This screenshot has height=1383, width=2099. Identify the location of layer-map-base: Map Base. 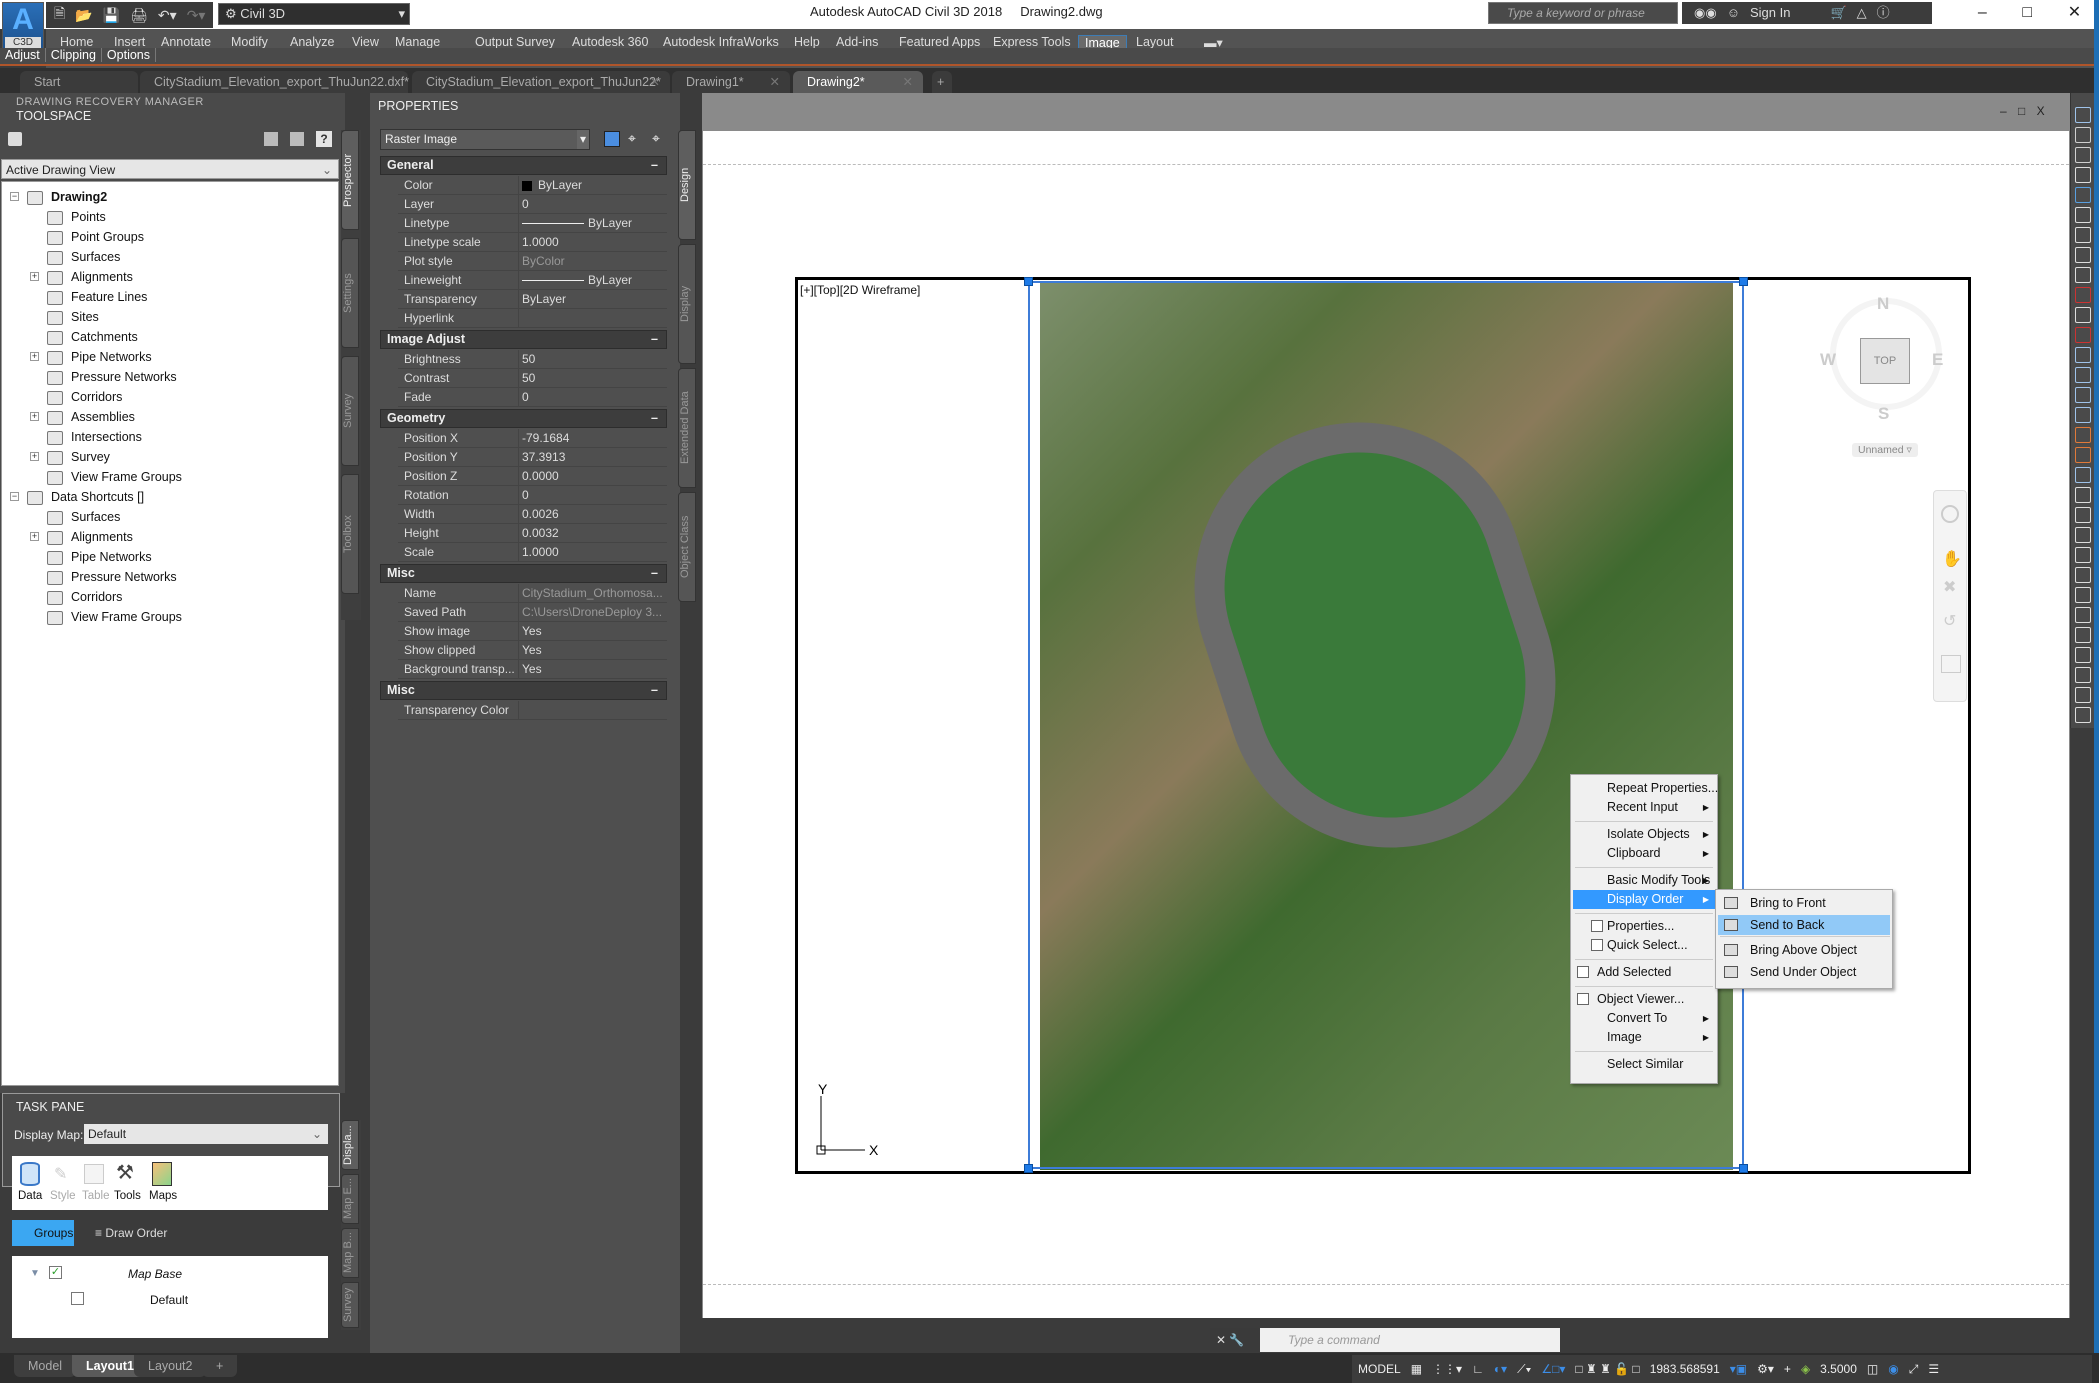
(155, 1274).